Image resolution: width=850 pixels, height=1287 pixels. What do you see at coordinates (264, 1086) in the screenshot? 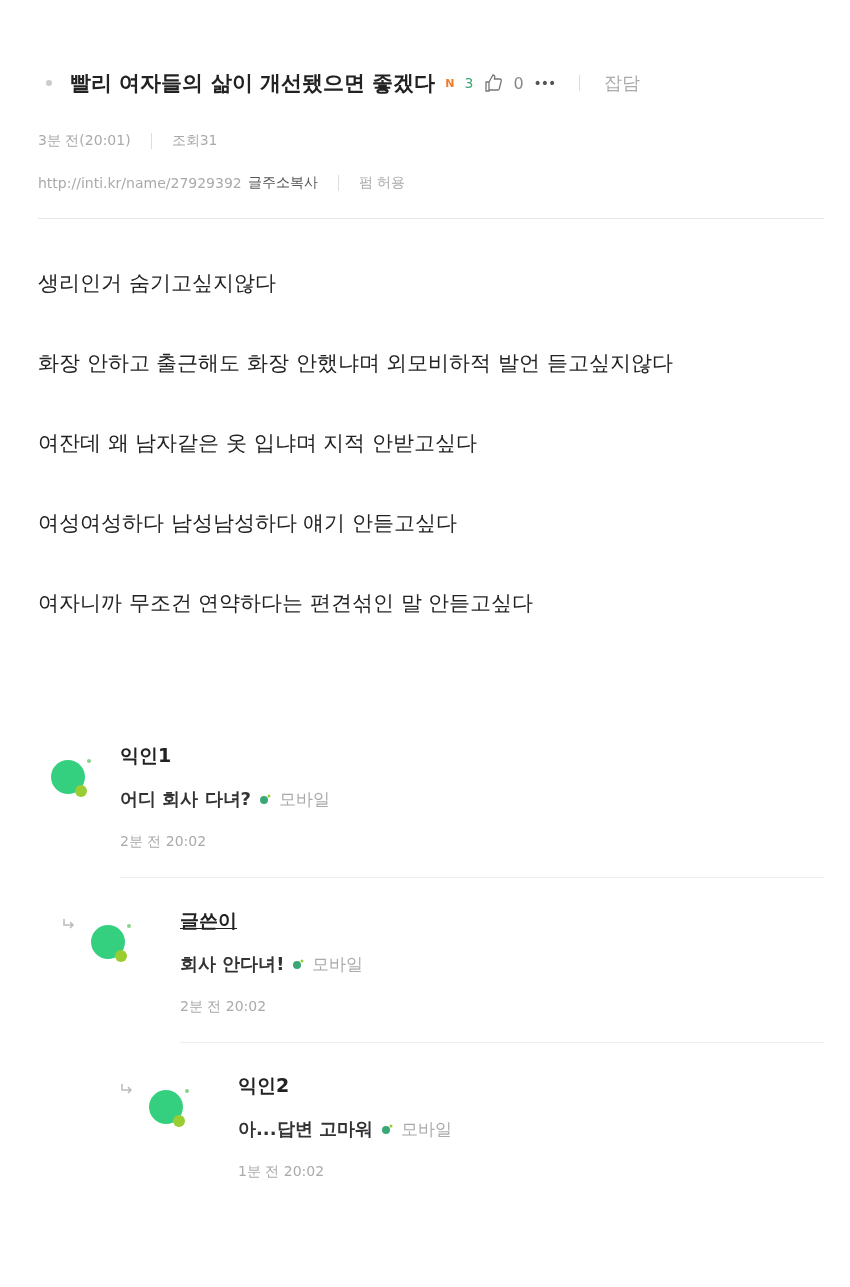
I see `comment-author: 익인2` at bounding box center [264, 1086].